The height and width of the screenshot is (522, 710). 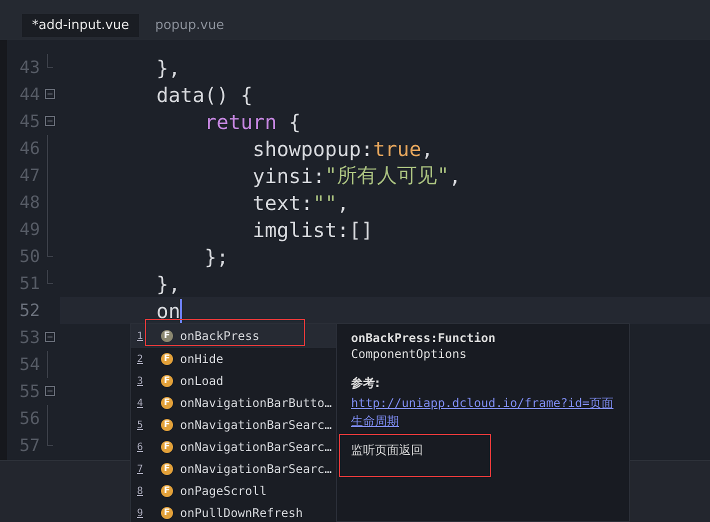 I want to click on line-number: 56, so click(x=29, y=418).